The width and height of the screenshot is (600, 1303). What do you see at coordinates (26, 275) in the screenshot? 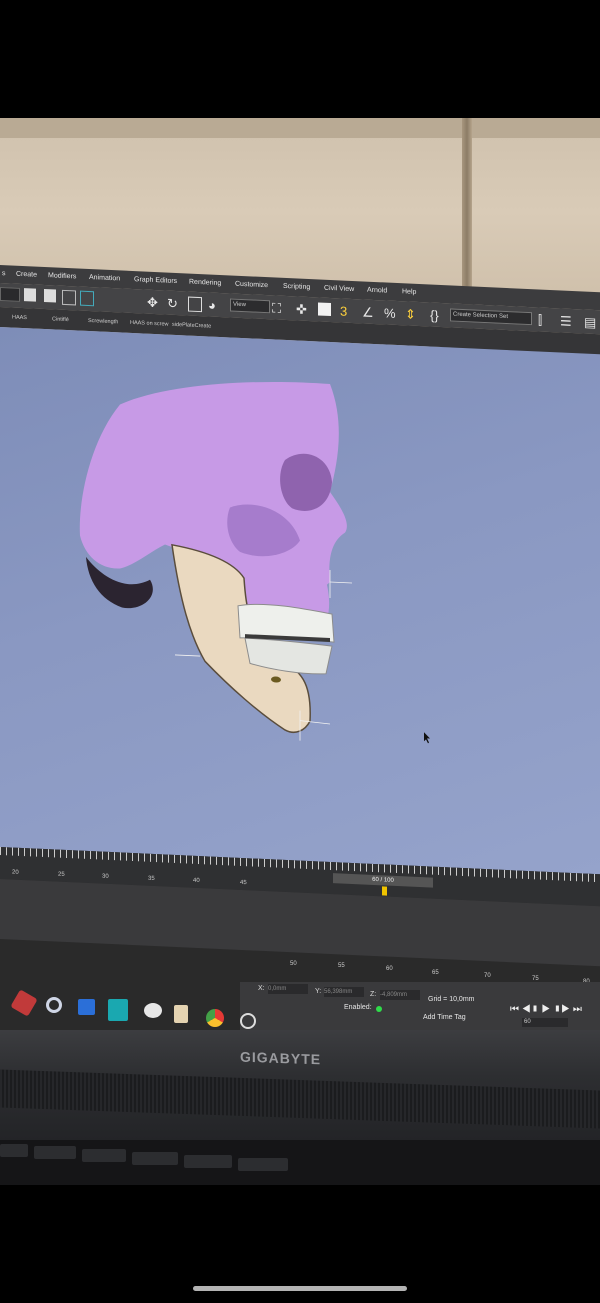
I see `menu-create: Create` at bounding box center [26, 275].